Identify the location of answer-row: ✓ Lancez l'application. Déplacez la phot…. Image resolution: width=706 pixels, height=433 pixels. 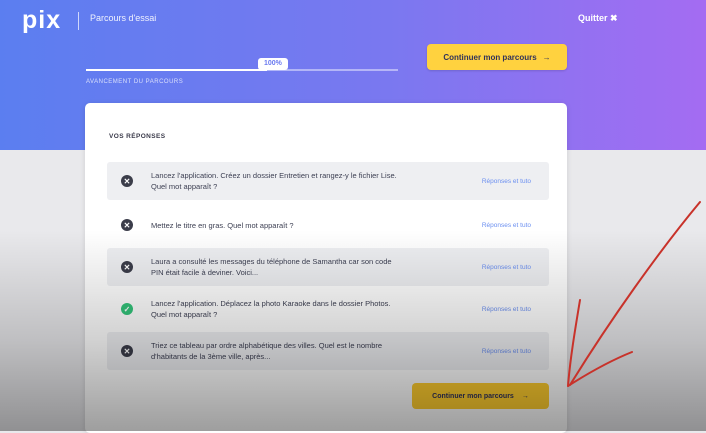
(328, 309).